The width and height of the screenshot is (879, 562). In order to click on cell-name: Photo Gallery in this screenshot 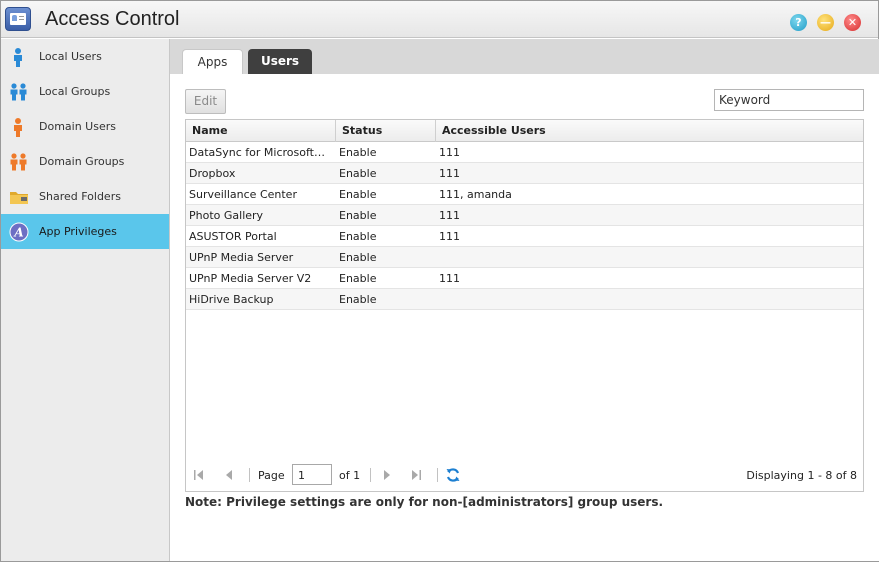, I will do `click(226, 215)`.